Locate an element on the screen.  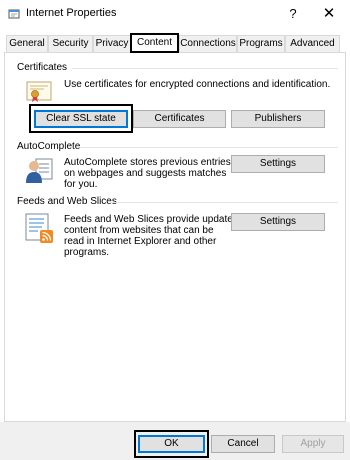
feeds-description-line-4: programs. is located at coordinates (87, 252).